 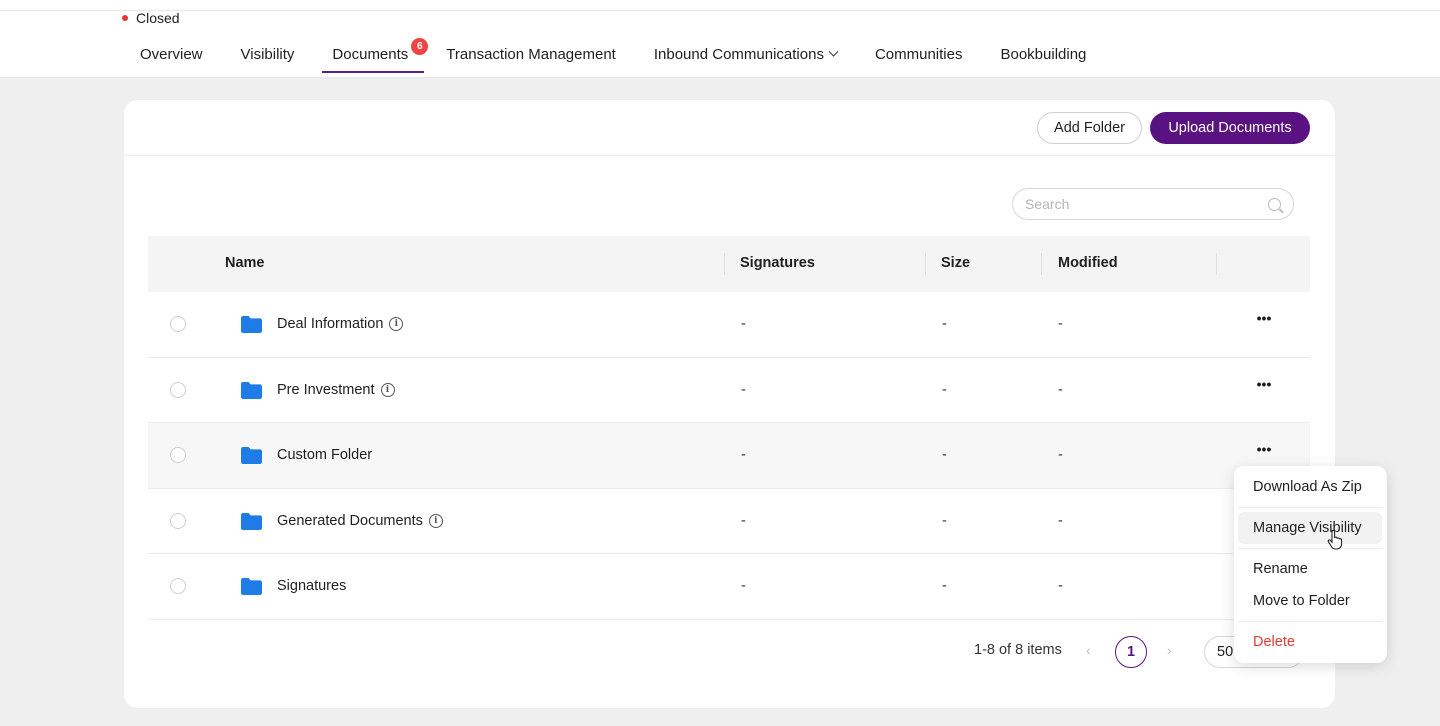 What do you see at coordinates (350, 520) in the screenshot?
I see `folder-name-text: Generated Documents` at bounding box center [350, 520].